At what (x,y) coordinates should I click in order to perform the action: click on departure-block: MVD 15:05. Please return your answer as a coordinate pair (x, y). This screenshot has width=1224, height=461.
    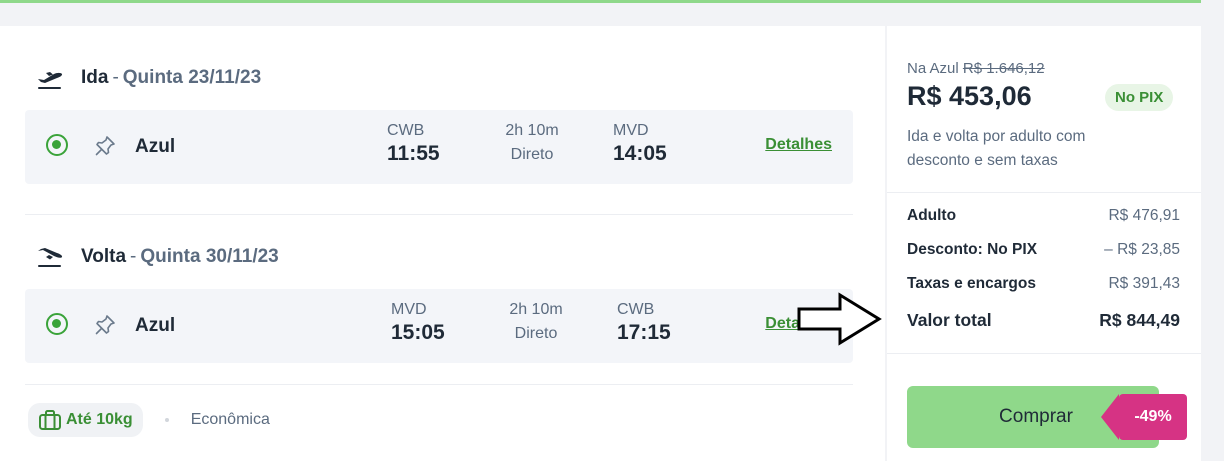
    Looking at the image, I should click on (418, 323).